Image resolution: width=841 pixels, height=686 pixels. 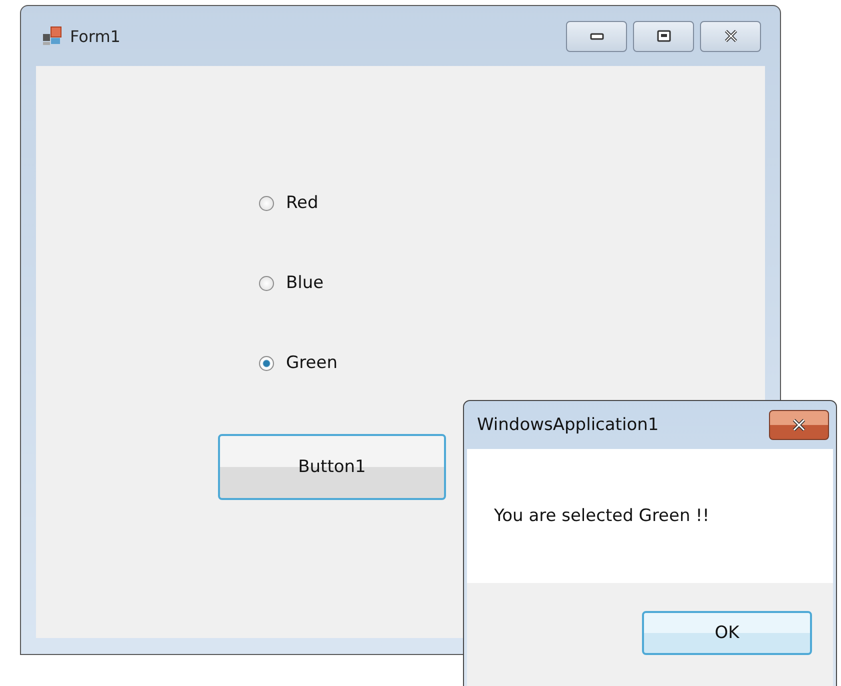 What do you see at coordinates (95, 36) in the screenshot?
I see `window-title: Form1` at bounding box center [95, 36].